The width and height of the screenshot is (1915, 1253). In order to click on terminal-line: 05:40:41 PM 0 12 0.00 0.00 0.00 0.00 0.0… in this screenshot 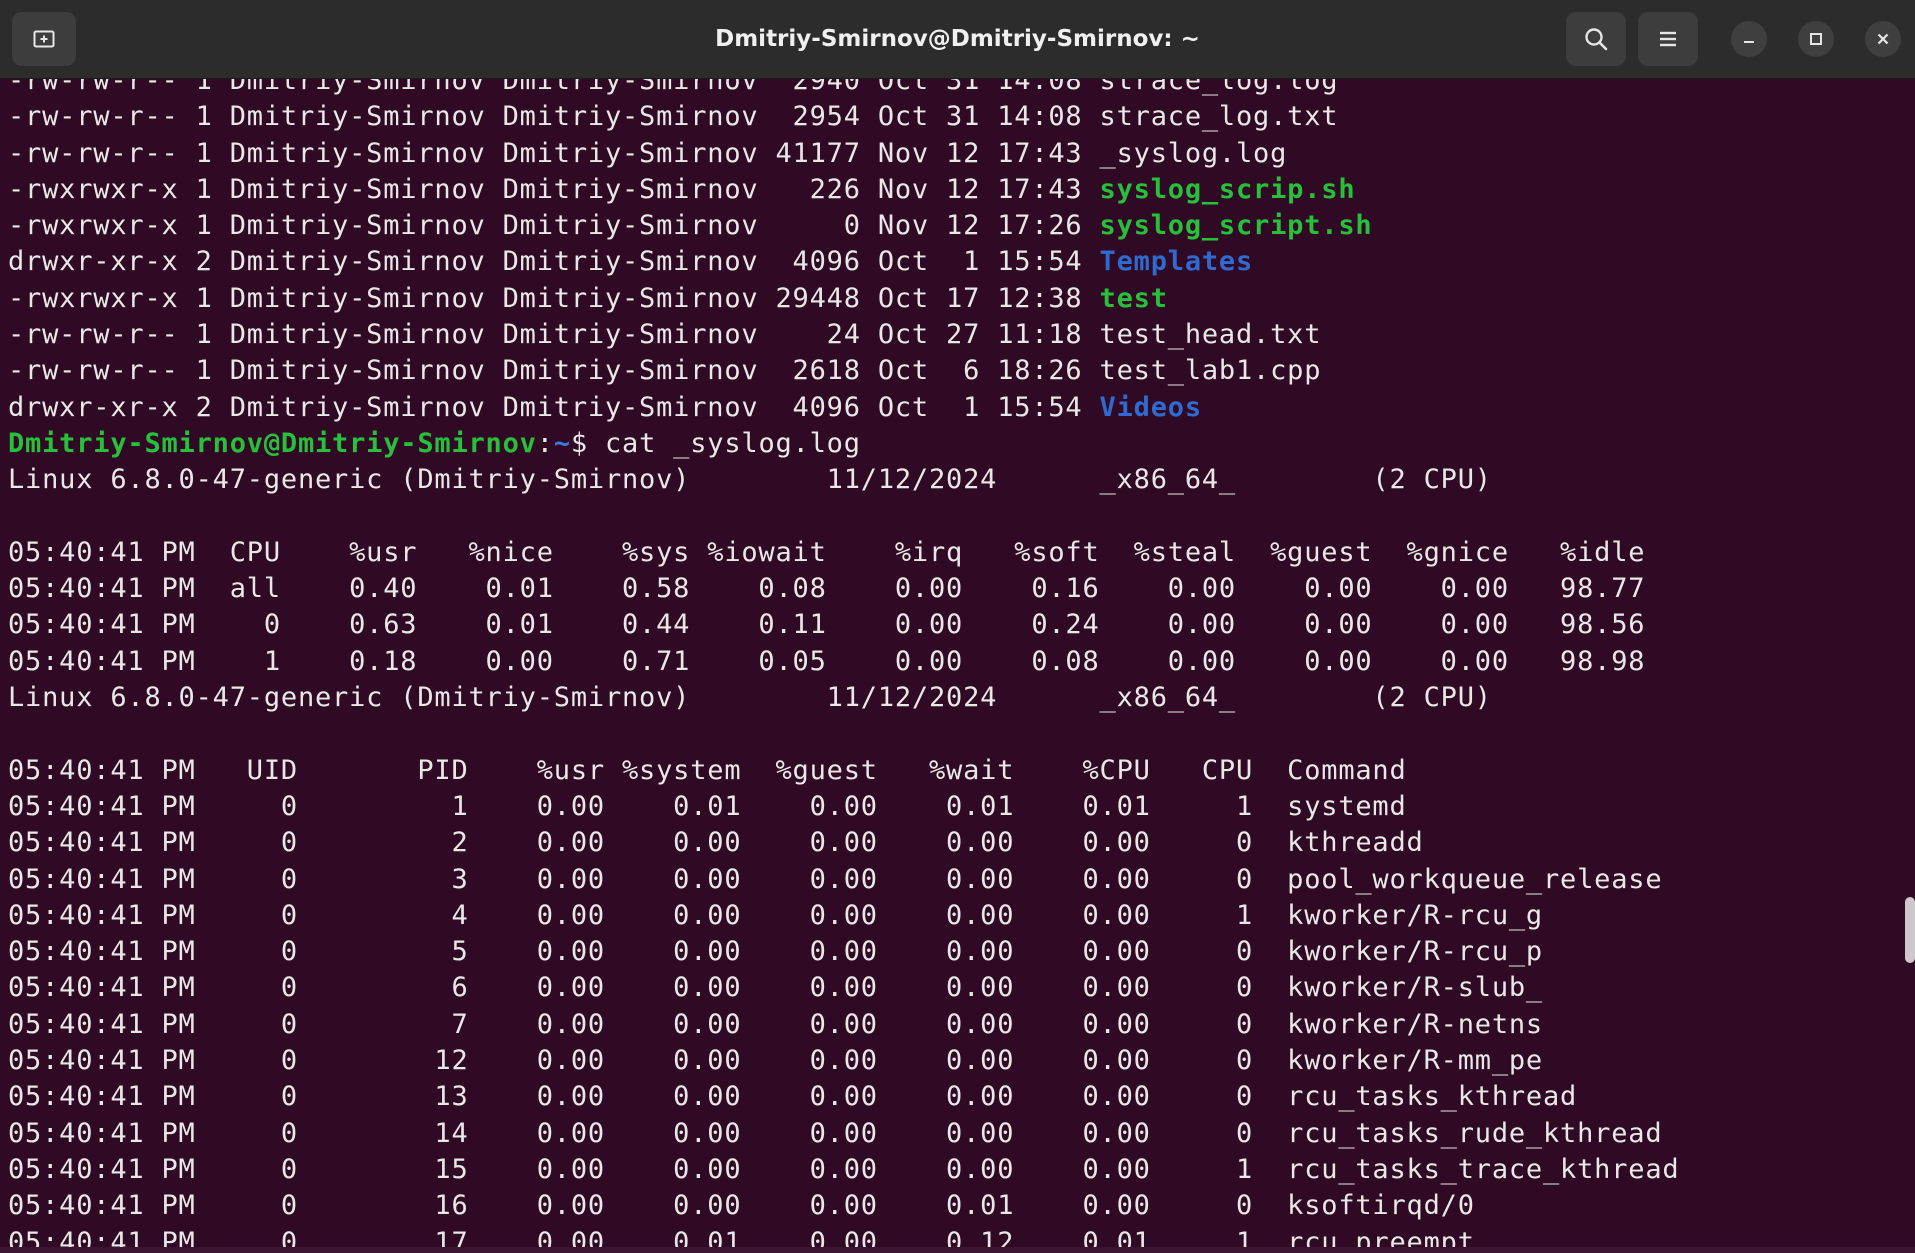, I will do `click(843, 1061)`.